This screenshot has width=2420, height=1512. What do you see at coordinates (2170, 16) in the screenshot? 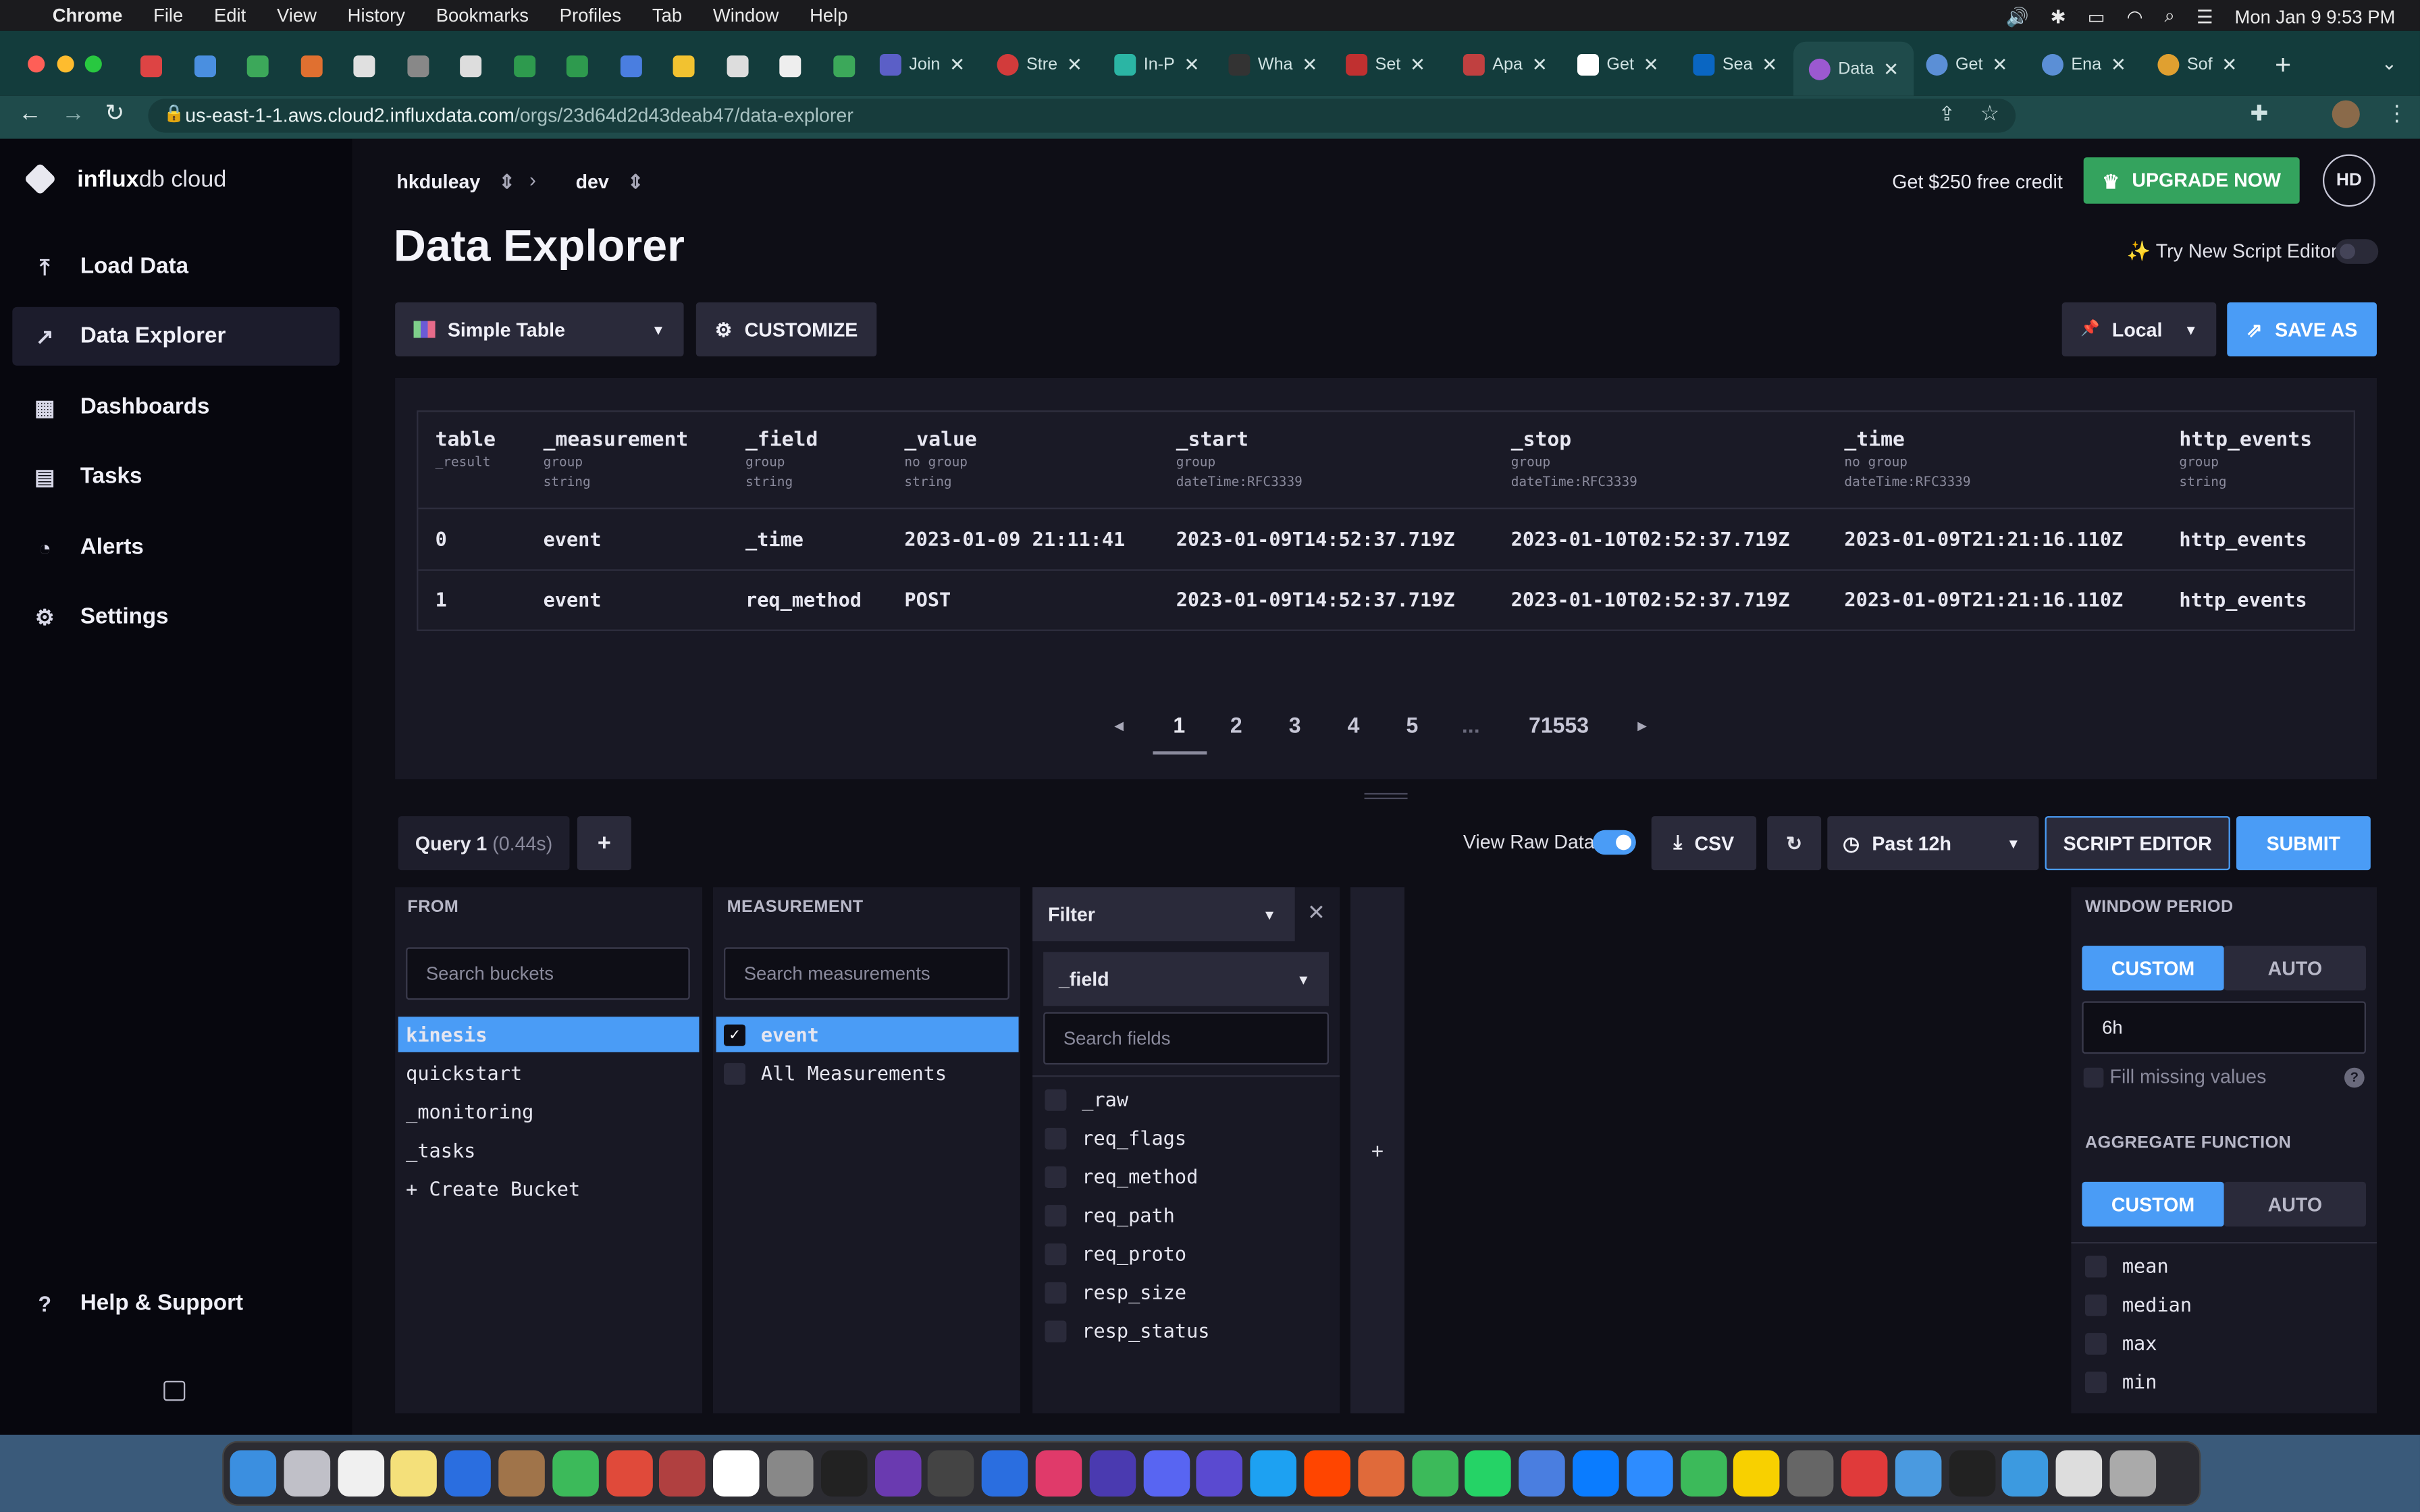
I see `search-icon: ⌕` at bounding box center [2170, 16].